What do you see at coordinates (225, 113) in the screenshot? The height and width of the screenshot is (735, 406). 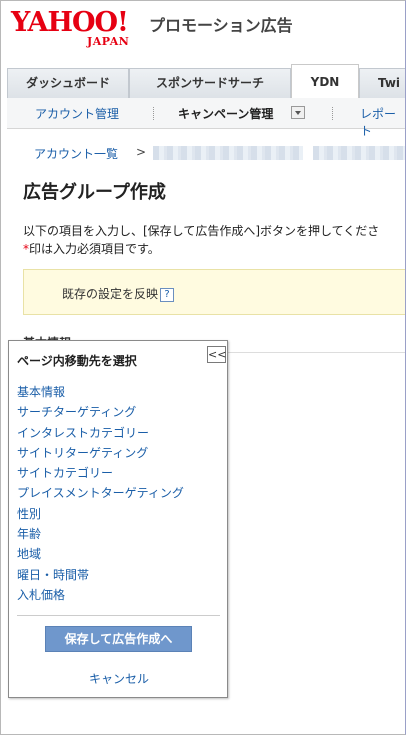 I see `subnav-campaign-management: キャンペーン管理` at bounding box center [225, 113].